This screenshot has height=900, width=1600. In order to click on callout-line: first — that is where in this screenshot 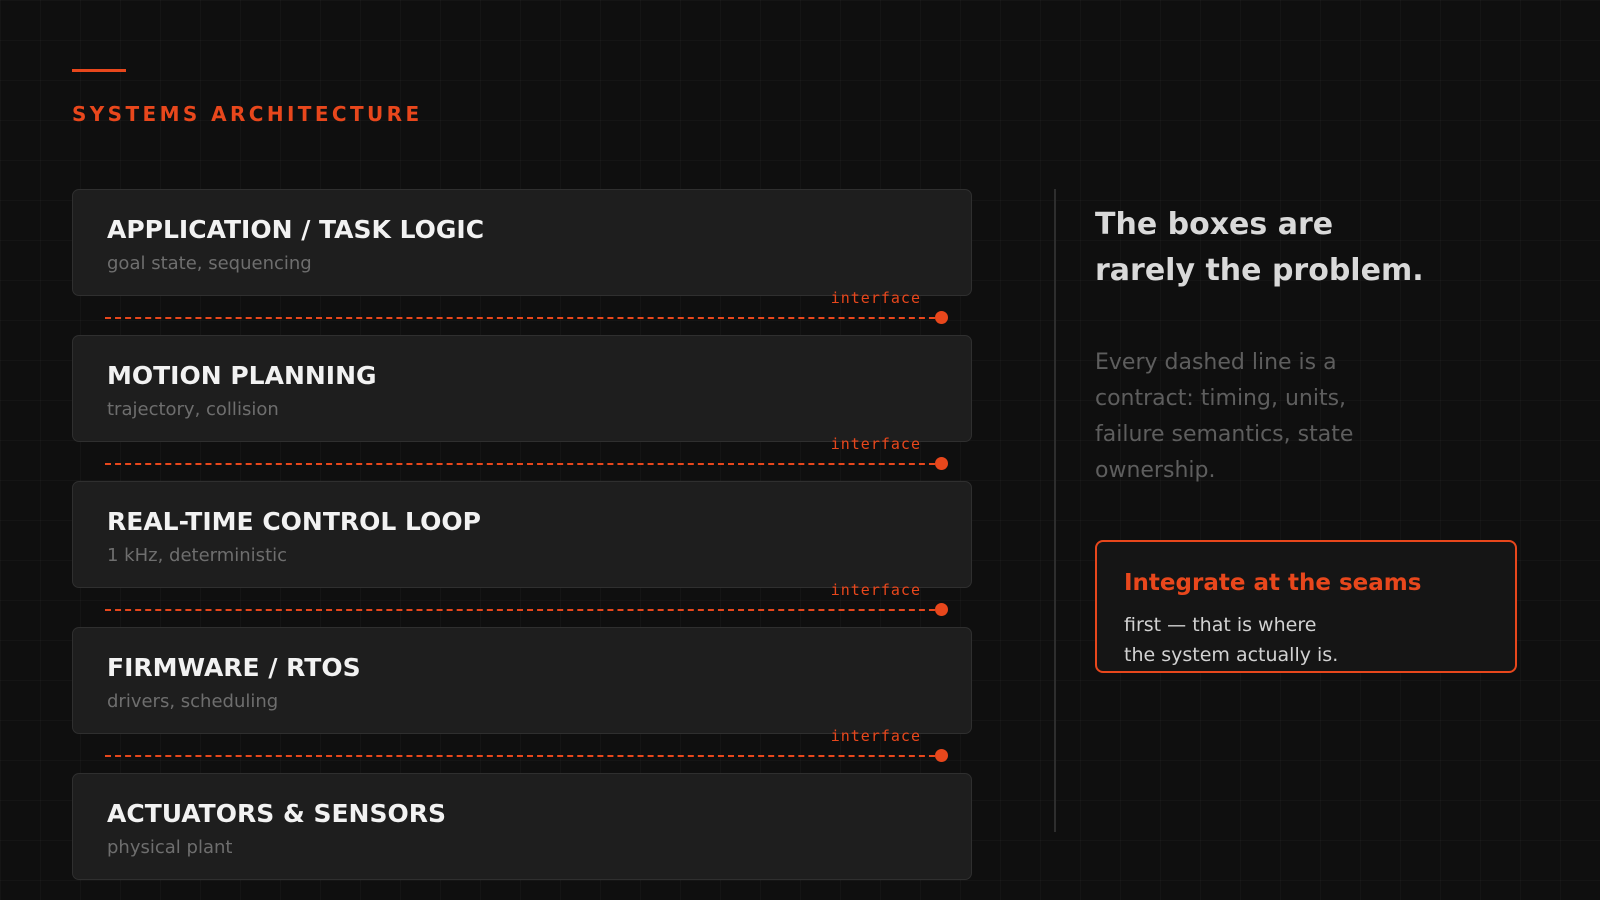, I will do `click(1220, 625)`.